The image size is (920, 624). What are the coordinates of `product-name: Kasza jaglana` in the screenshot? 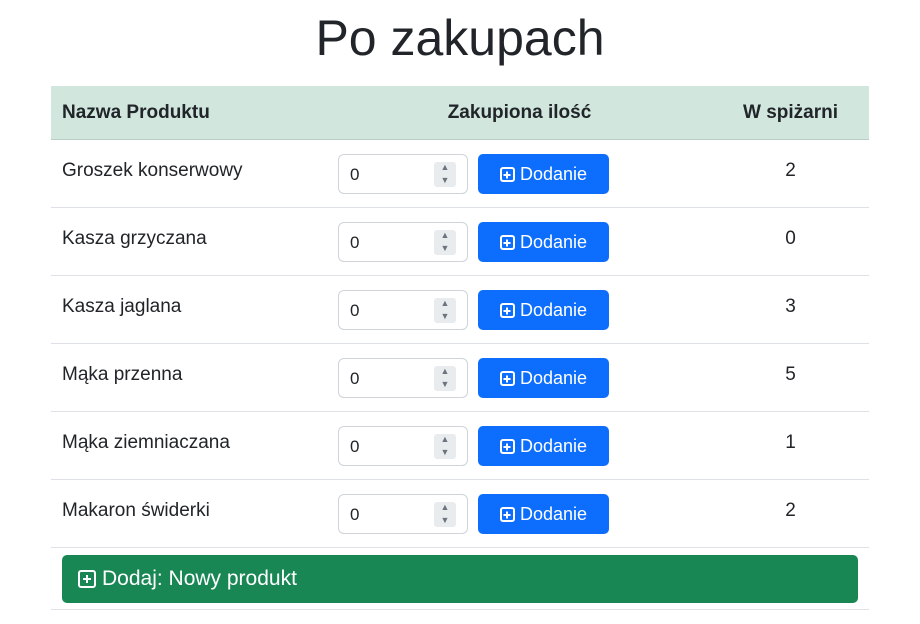 It's located at (189, 309).